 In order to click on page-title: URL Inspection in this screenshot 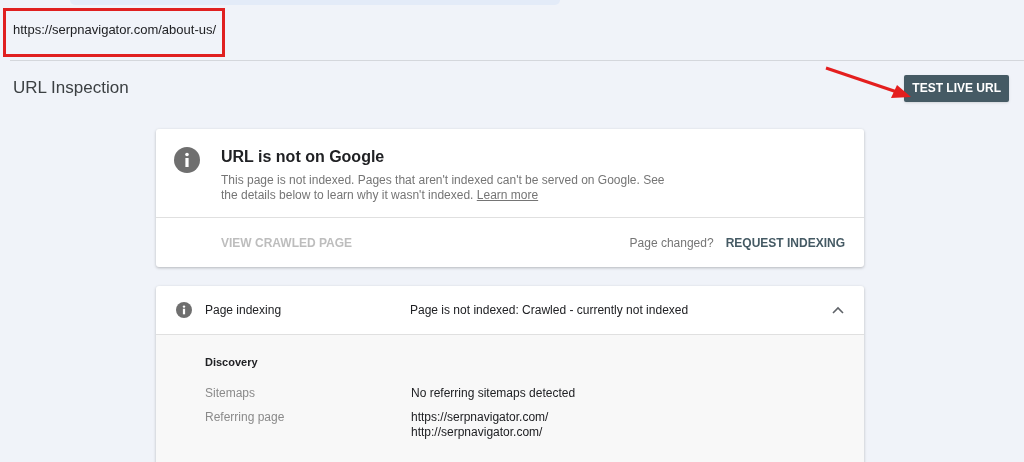, I will do `click(71, 88)`.